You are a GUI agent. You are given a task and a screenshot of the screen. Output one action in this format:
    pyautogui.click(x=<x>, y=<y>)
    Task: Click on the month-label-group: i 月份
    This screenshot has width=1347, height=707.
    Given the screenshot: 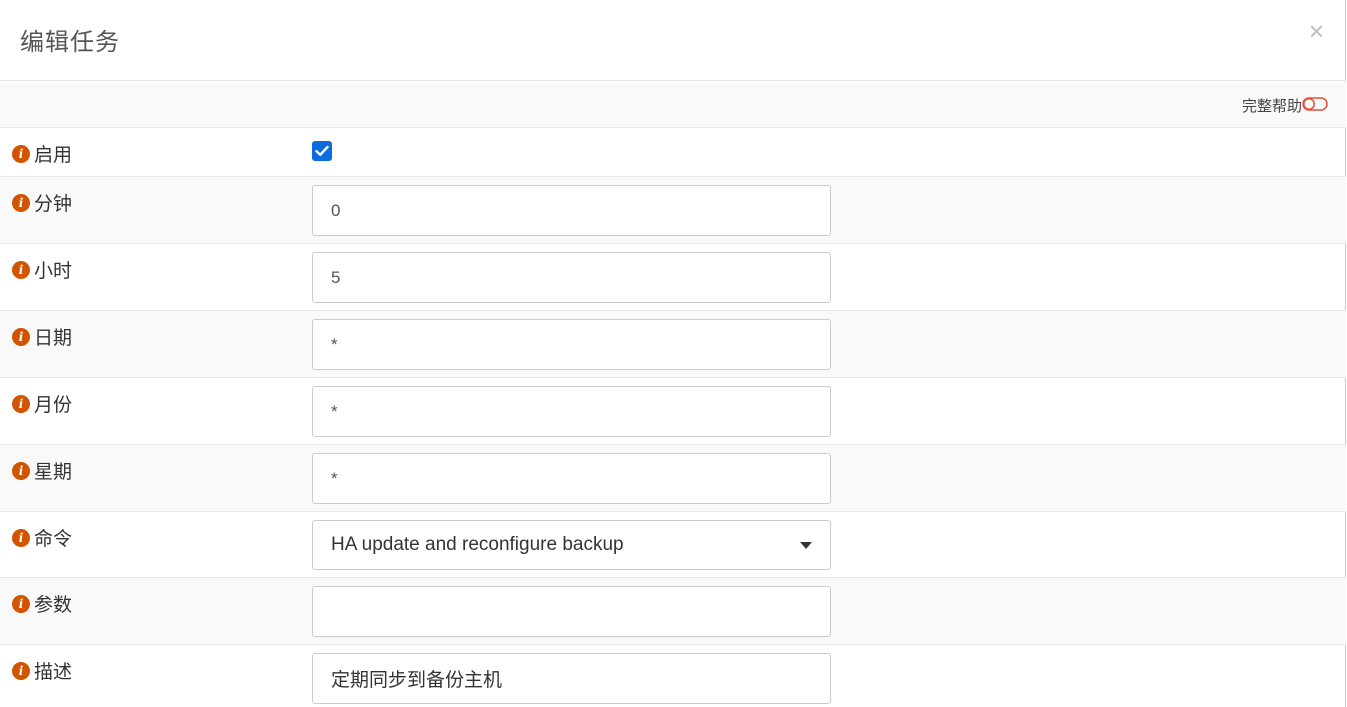 What is the action you would take?
    pyautogui.click(x=42, y=403)
    